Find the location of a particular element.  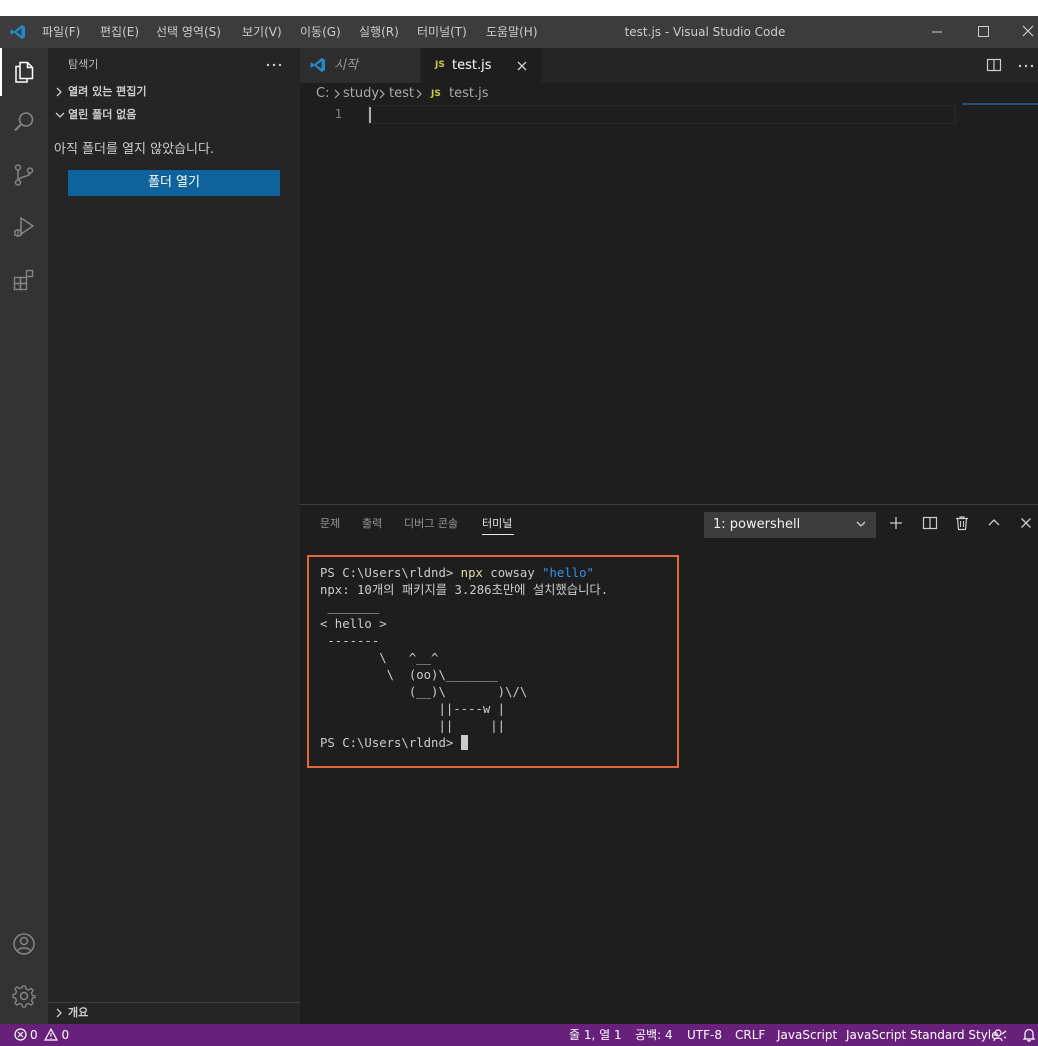

tab-test-js-label: test.js is located at coordinates (472, 65).